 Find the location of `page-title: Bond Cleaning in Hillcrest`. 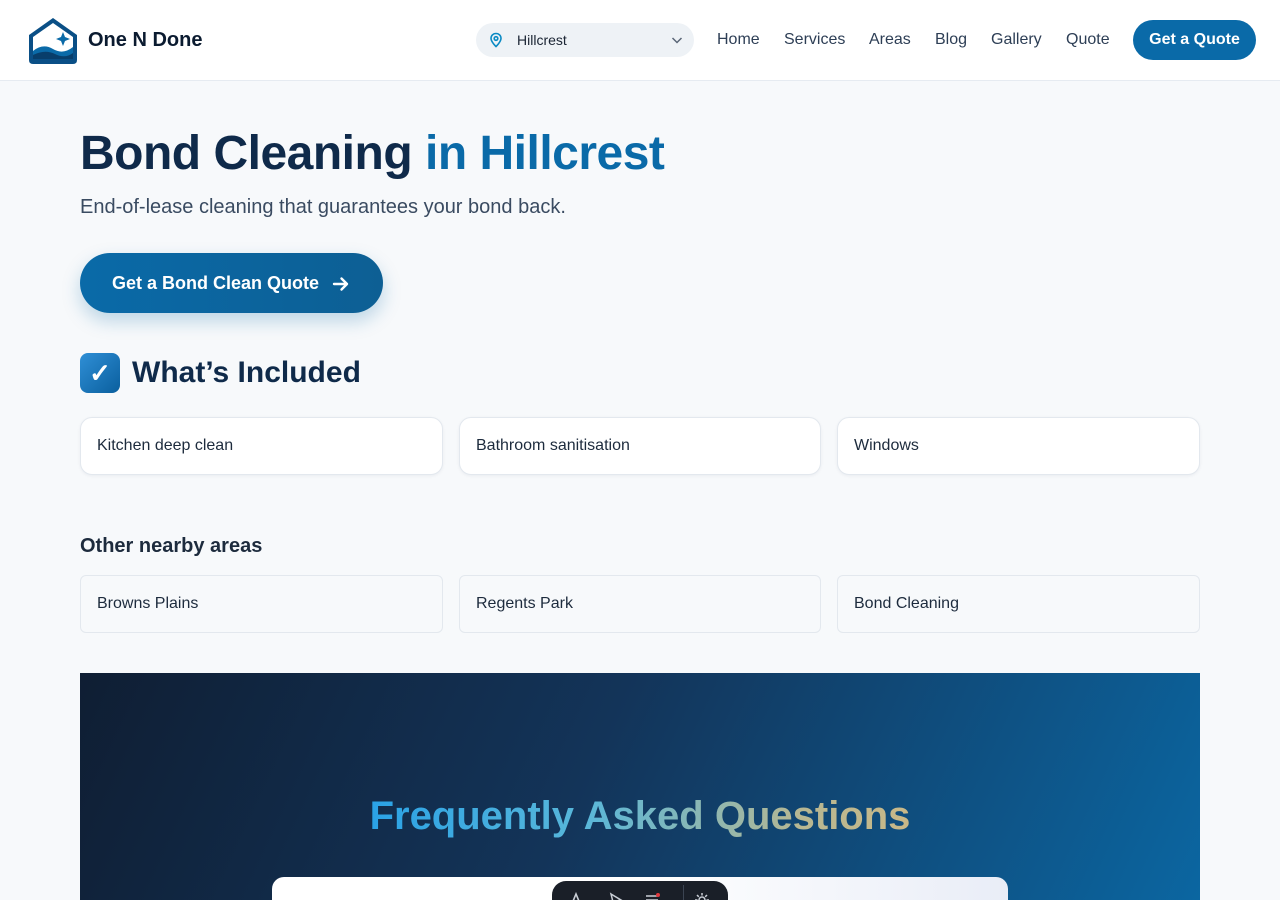

page-title: Bond Cleaning in Hillcrest is located at coordinates (372, 154).